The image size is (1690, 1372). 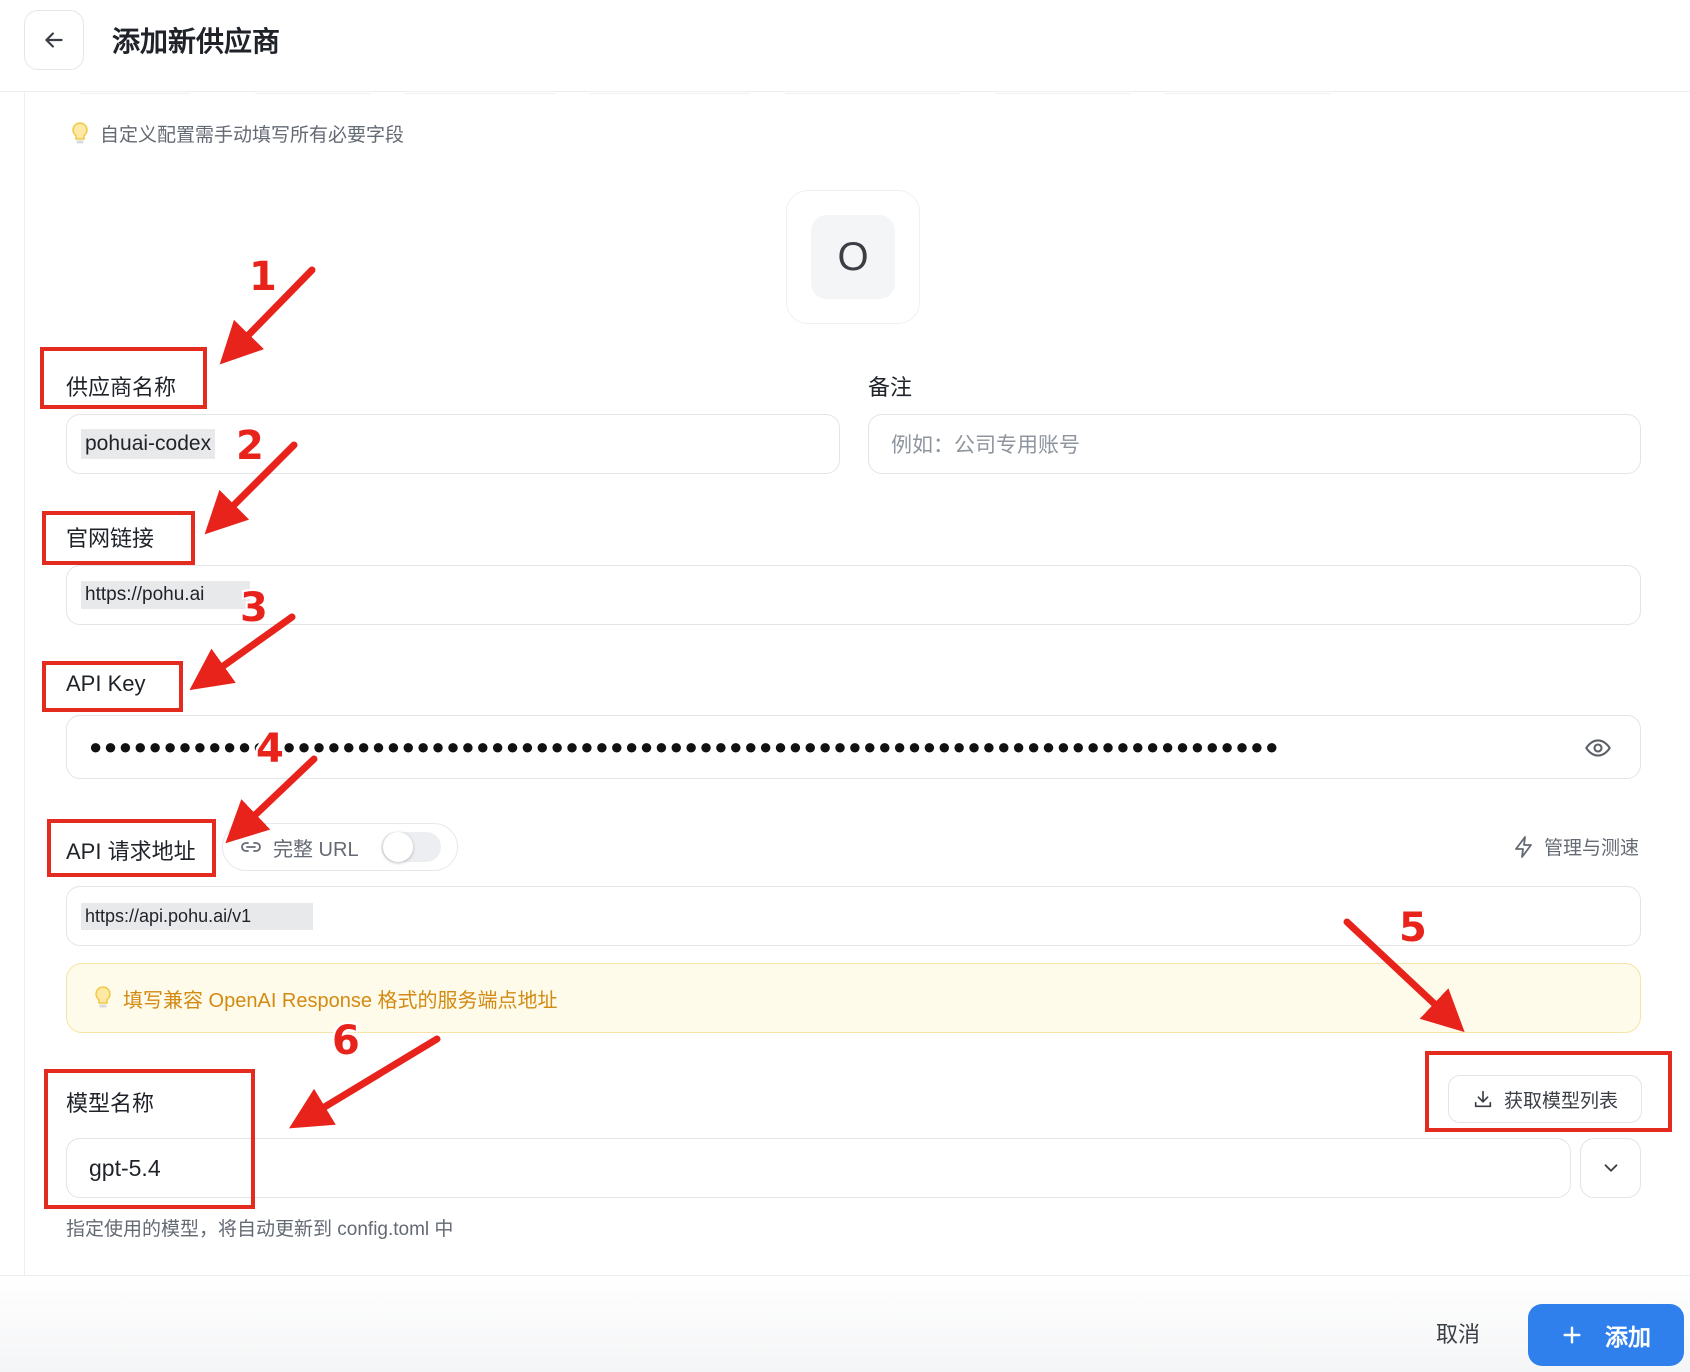 I want to click on note-label: 备注, so click(x=890, y=387).